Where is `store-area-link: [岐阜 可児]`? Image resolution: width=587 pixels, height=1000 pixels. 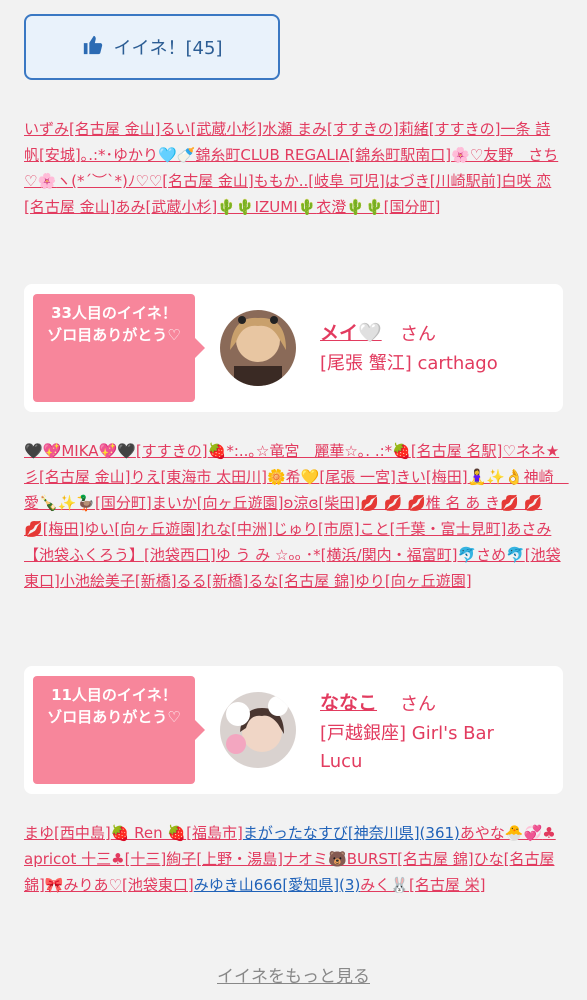 store-area-link: [岐阜 可児] is located at coordinates (346, 181).